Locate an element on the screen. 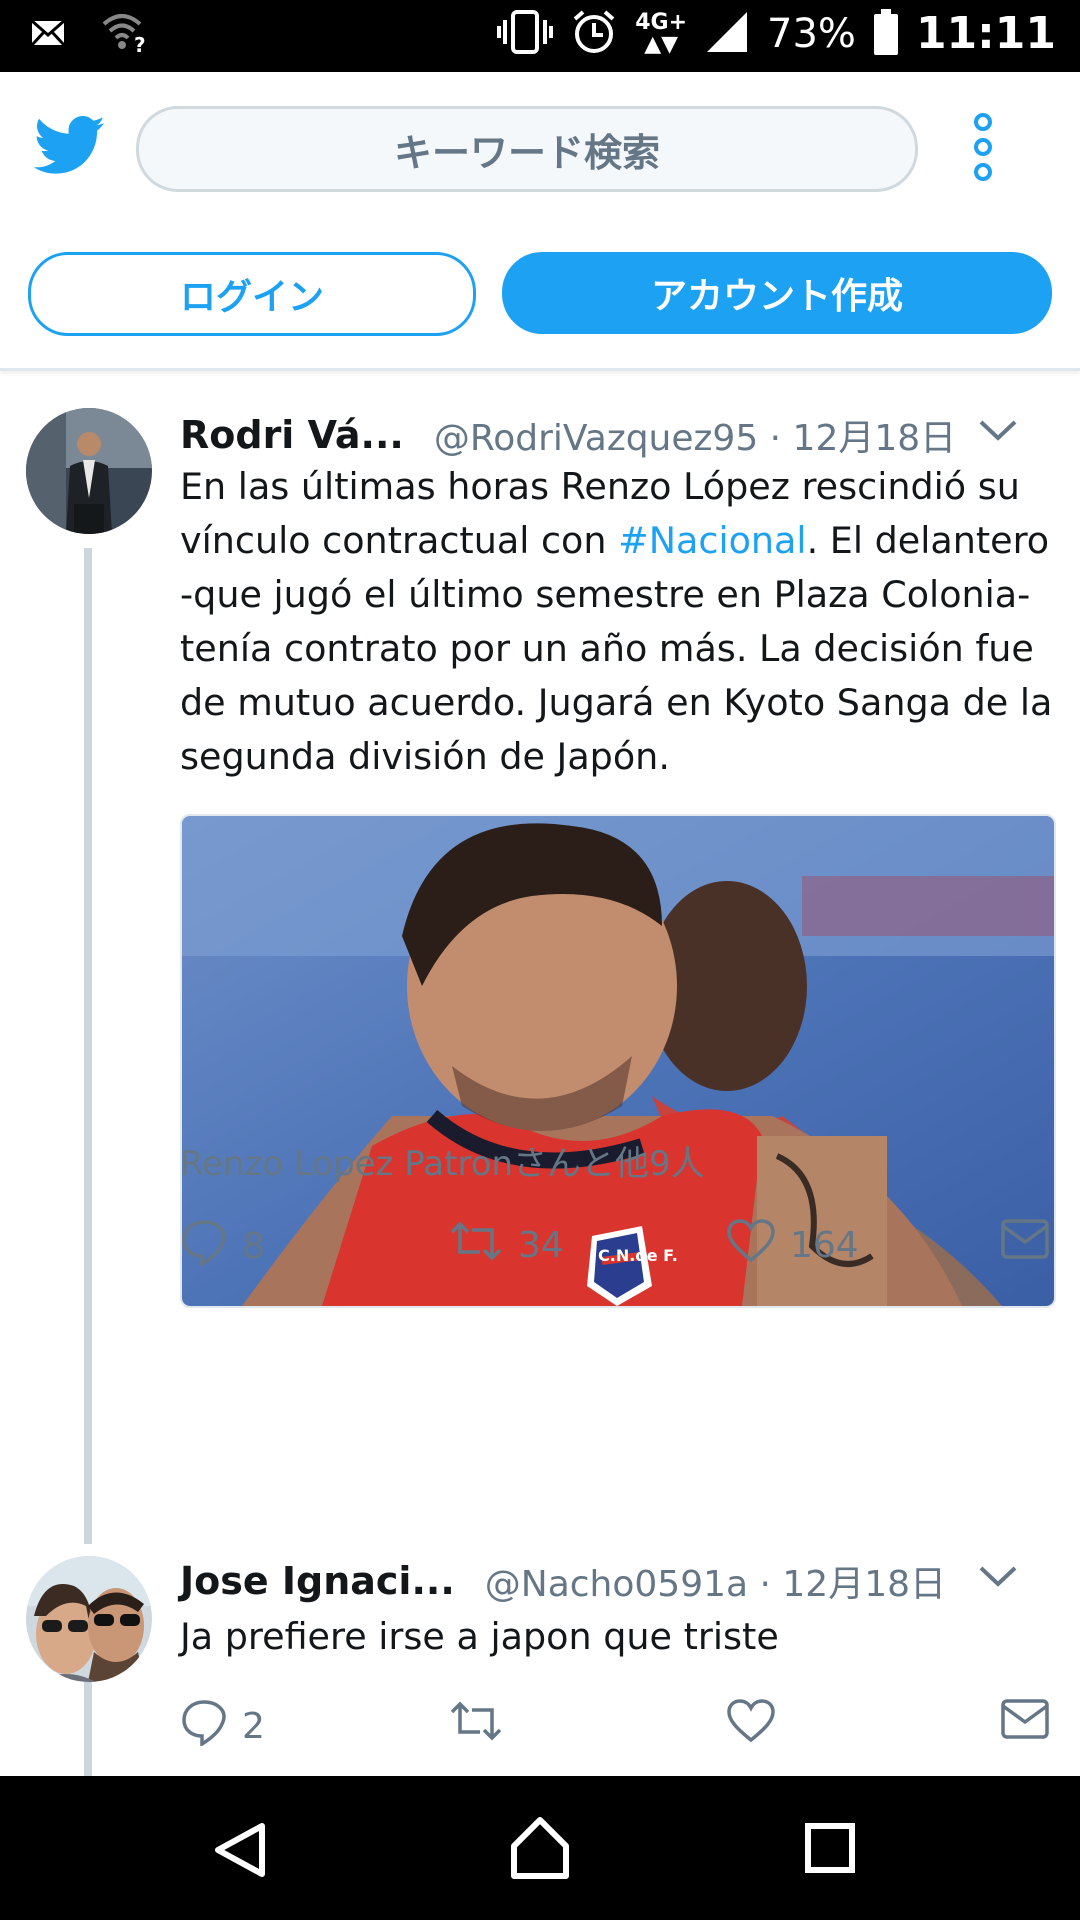 The height and width of the screenshot is (1920, 1080). reply-button: 2 is located at coordinates (222, 1726).